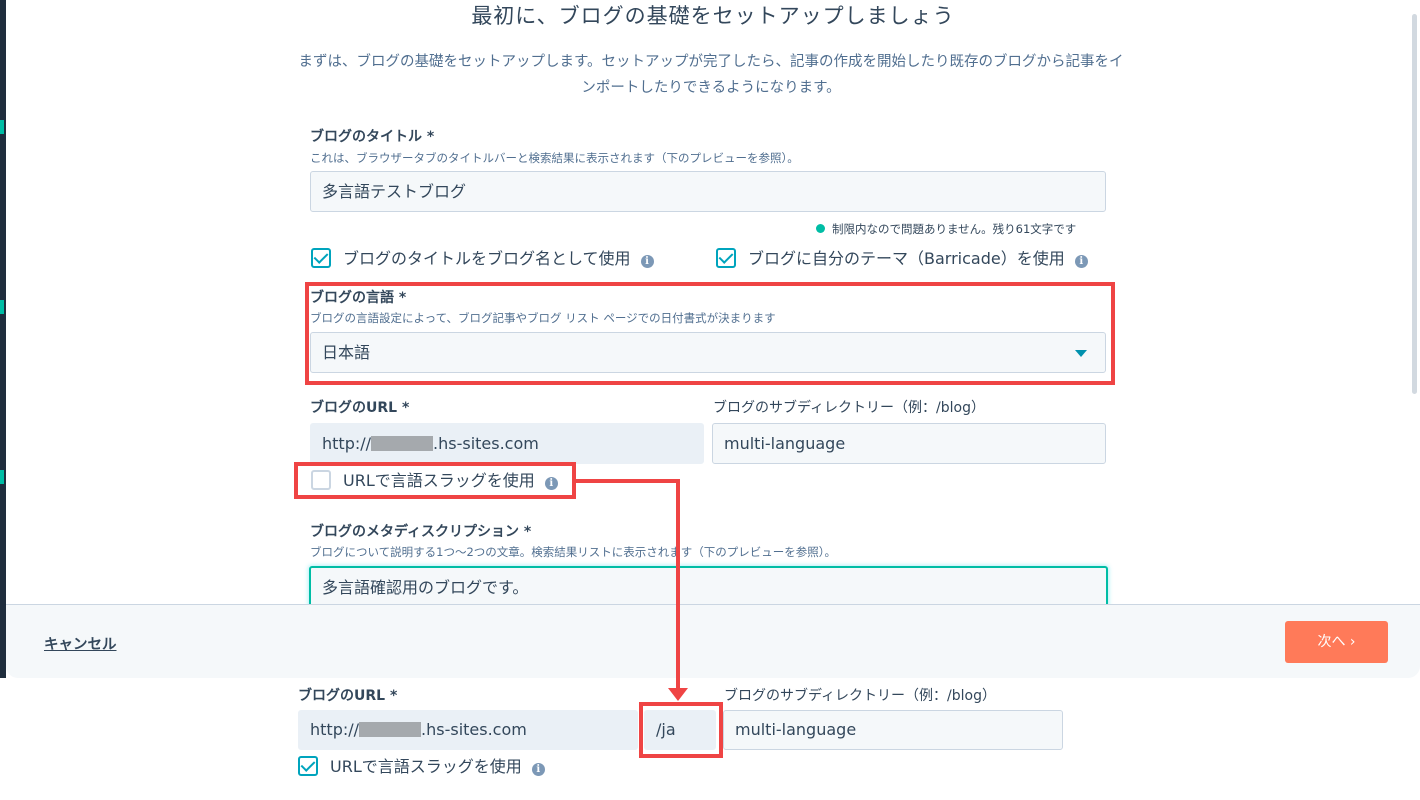  I want to click on meta-description-label: ブログのメタディスクリプション *, so click(421, 532).